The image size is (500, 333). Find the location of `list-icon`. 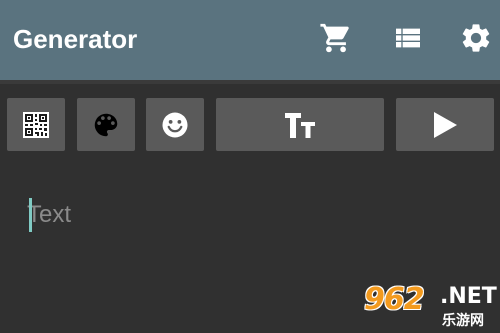

list-icon is located at coordinates (408, 38).